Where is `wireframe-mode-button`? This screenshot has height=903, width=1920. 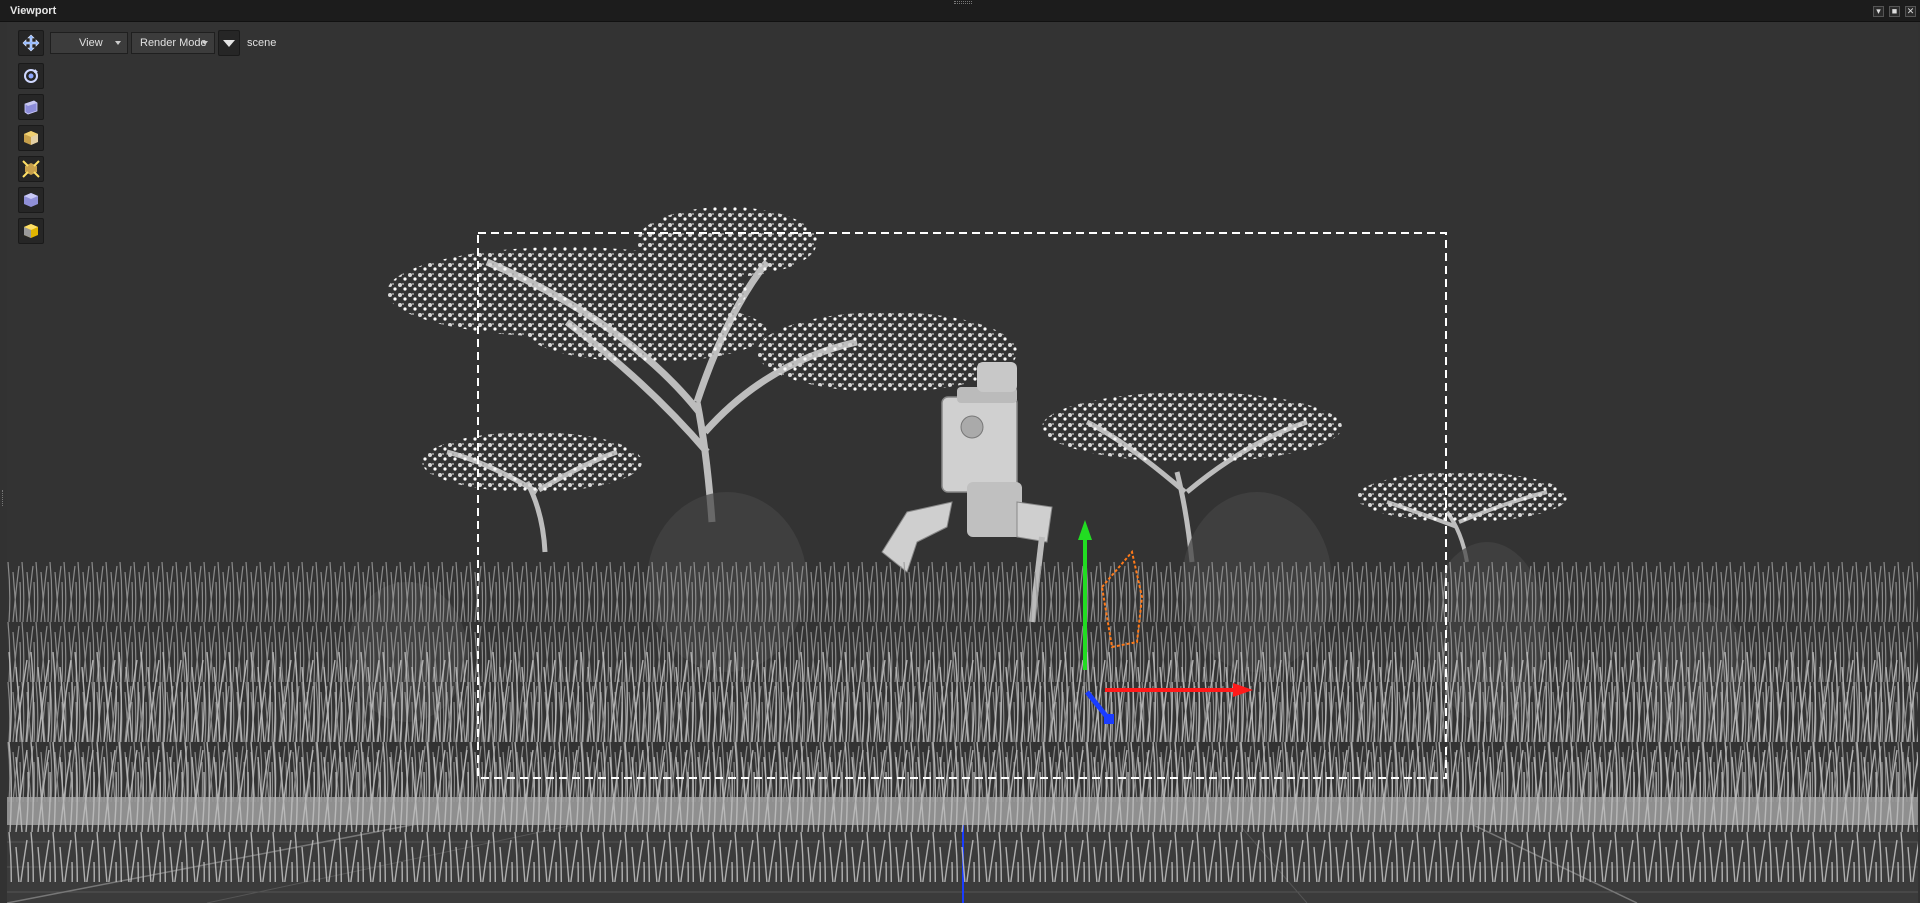 wireframe-mode-button is located at coordinates (31, 200).